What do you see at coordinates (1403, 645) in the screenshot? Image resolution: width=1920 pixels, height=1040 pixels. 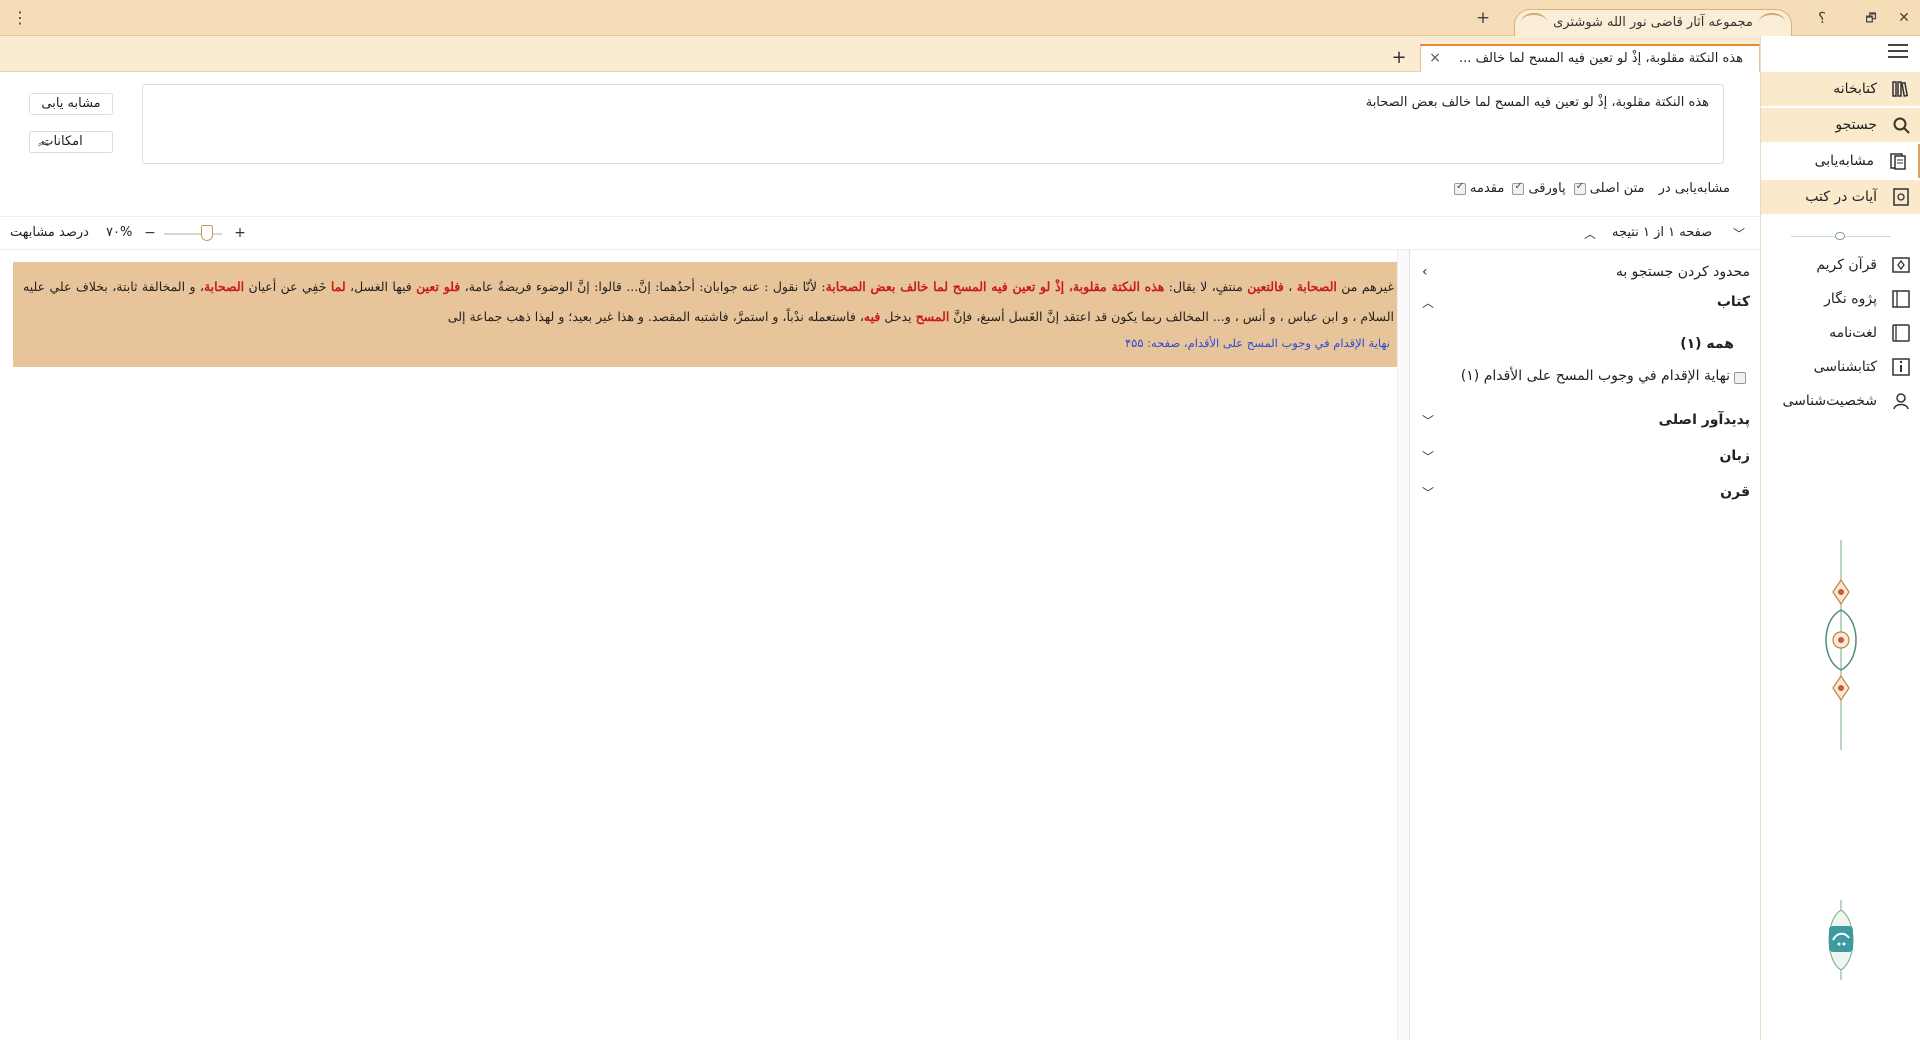 I see `results-scrollbar` at bounding box center [1403, 645].